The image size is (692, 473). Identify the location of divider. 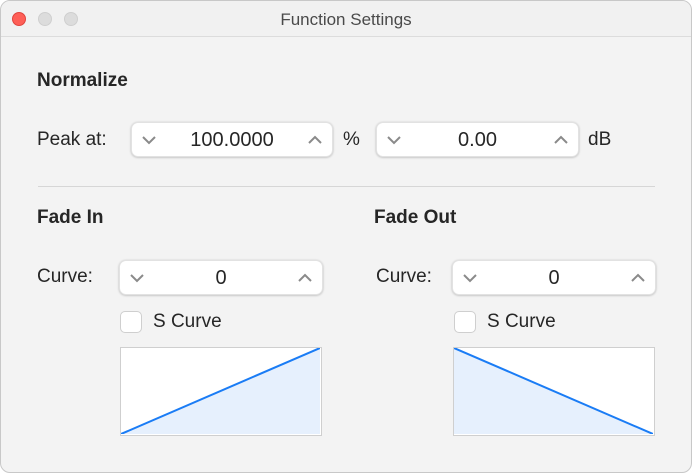
(346, 186).